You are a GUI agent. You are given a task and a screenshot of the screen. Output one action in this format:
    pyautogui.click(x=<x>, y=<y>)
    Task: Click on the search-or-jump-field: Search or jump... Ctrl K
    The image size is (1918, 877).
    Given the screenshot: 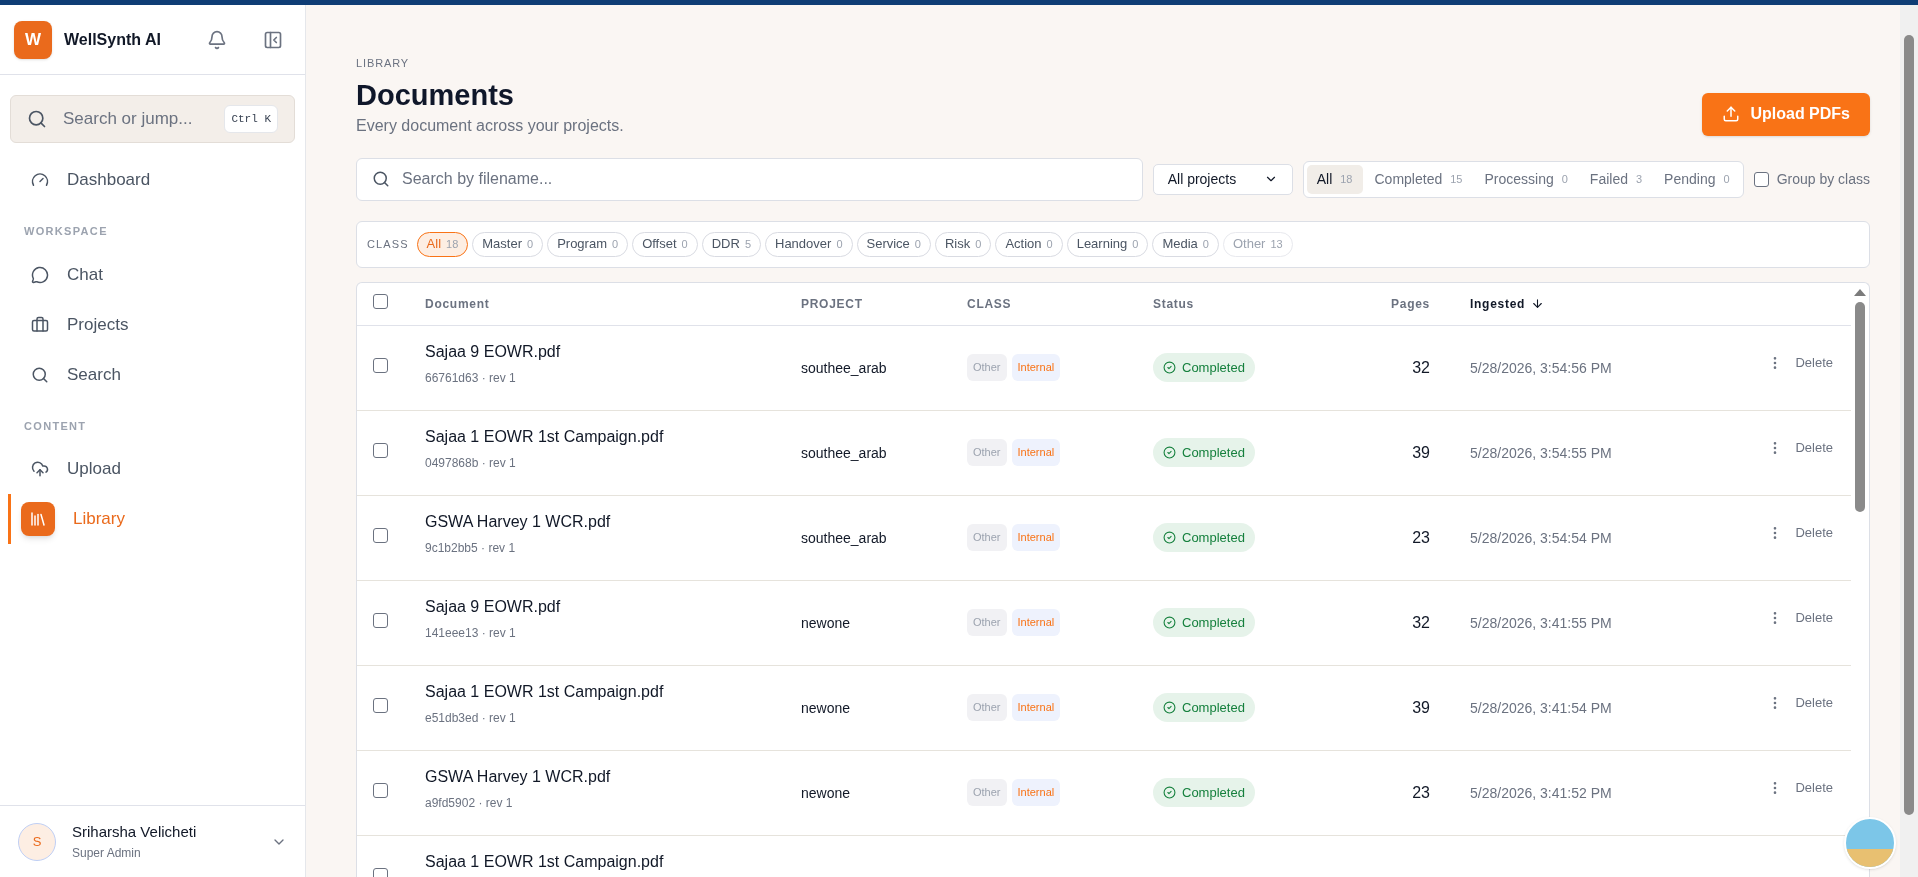 What is the action you would take?
    pyautogui.click(x=152, y=119)
    